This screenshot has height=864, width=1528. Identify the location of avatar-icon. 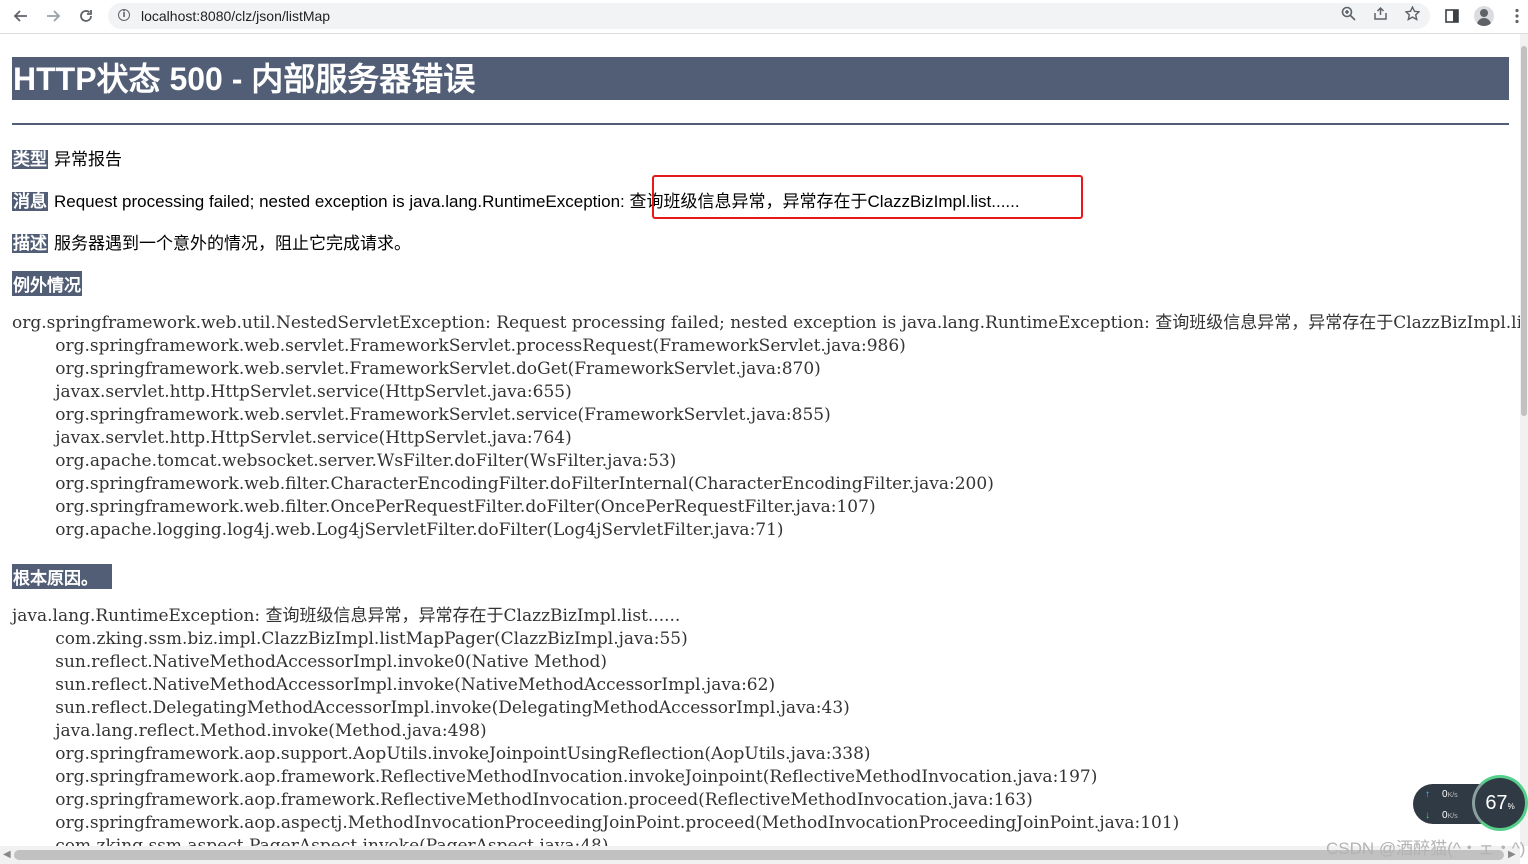
(1484, 16).